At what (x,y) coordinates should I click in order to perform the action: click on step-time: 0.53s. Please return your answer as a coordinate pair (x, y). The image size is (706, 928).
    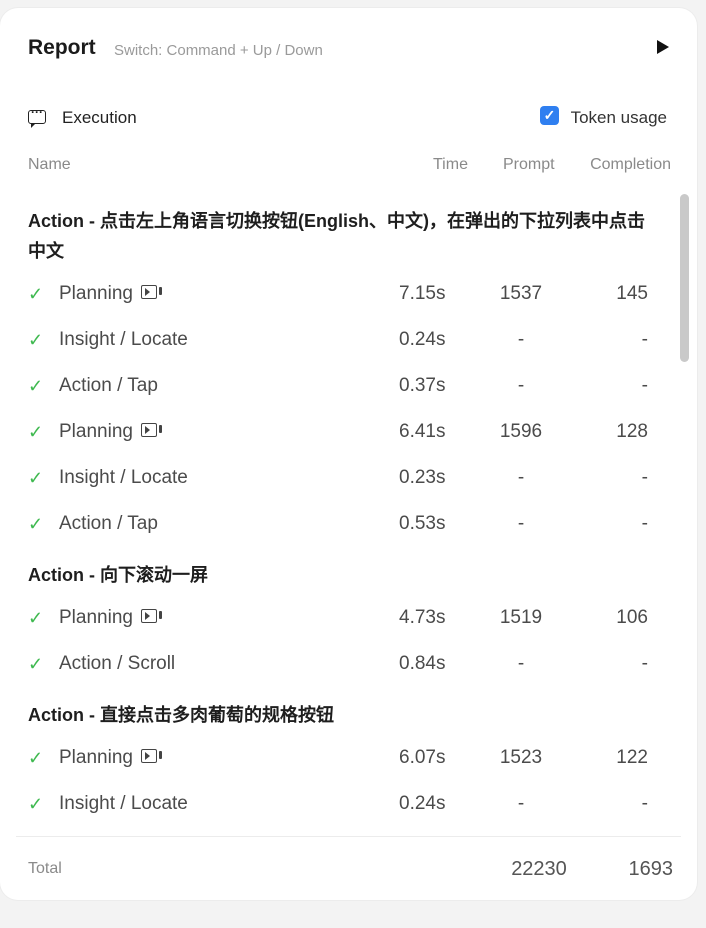
    Looking at the image, I should click on (422, 523).